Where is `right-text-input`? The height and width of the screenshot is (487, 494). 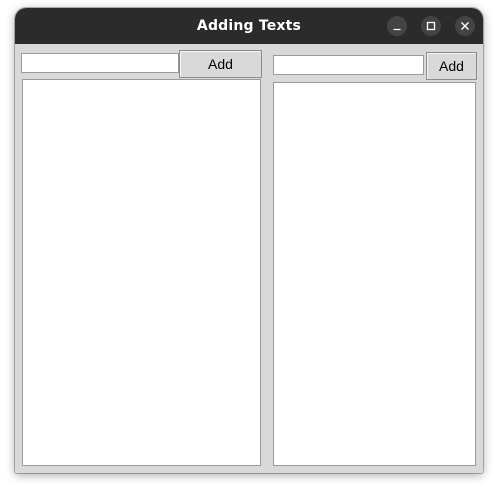
right-text-input is located at coordinates (348, 65).